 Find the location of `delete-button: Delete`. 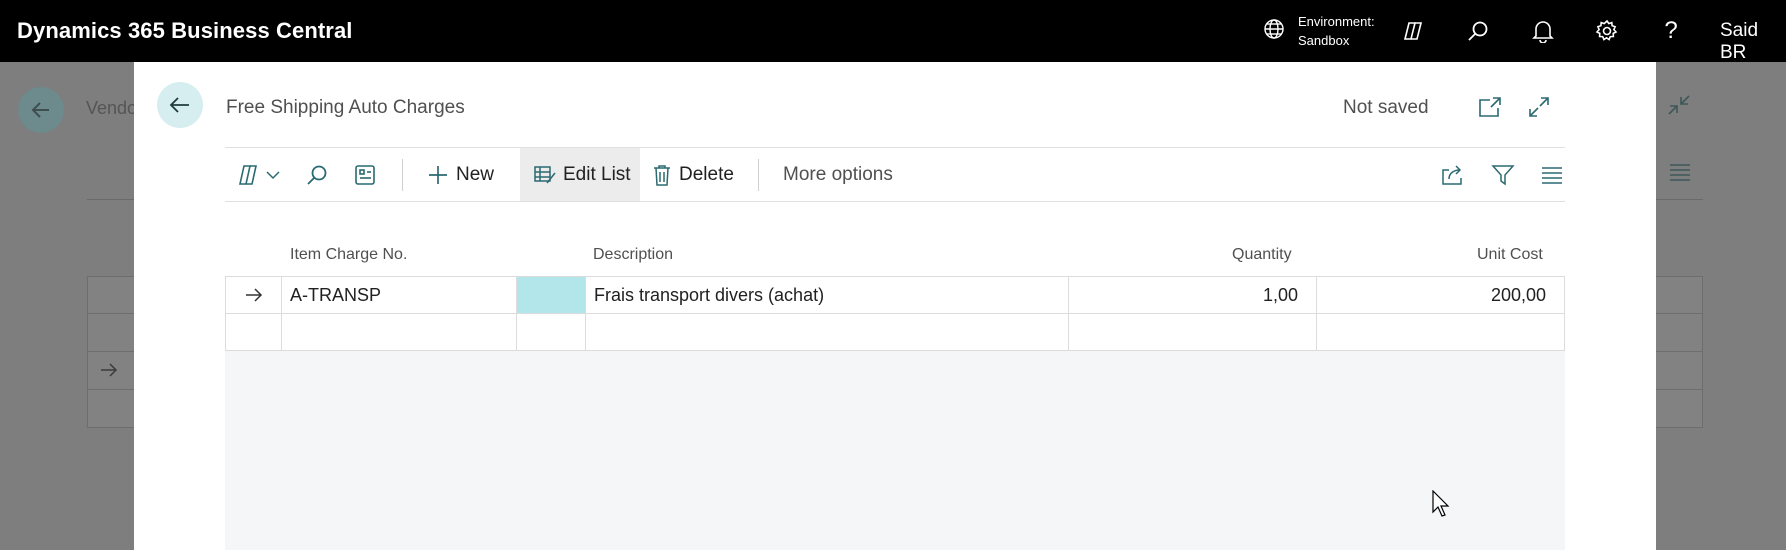

delete-button: Delete is located at coordinates (693, 174).